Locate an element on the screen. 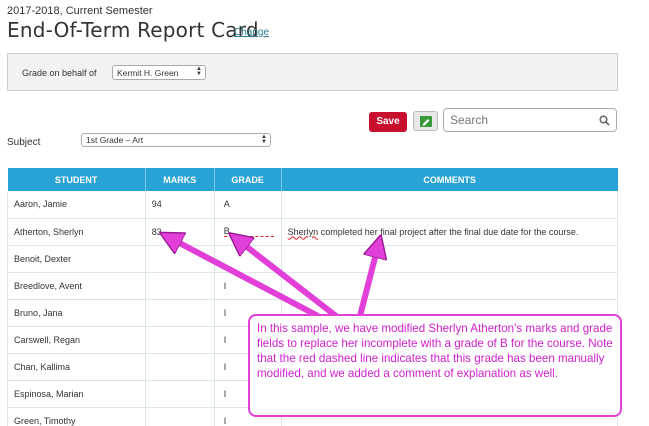 Image resolution: width=649 pixels, height=426 pixels. behalf-select-value: Kermit H. Green is located at coordinates (148, 73).